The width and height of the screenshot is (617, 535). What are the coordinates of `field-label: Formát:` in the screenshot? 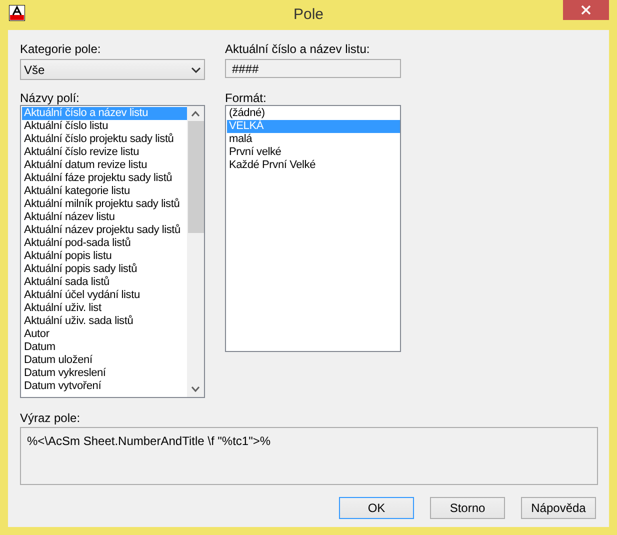 It's located at (246, 97).